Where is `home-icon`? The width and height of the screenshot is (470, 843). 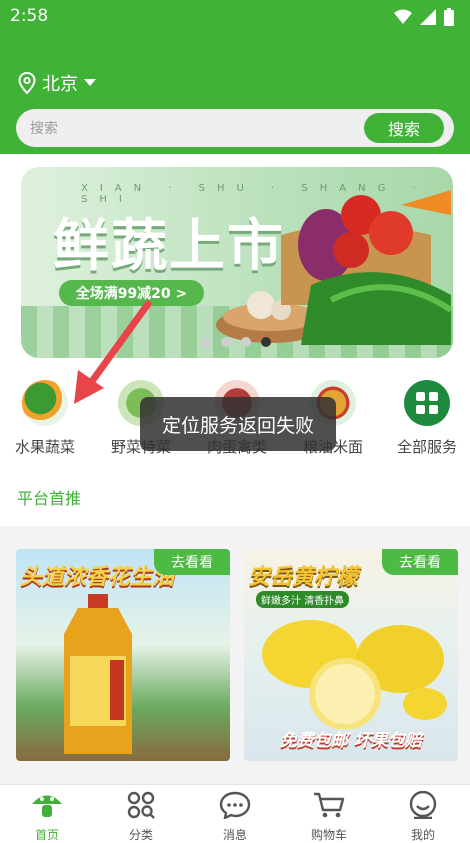
home-icon is located at coordinates (47, 806).